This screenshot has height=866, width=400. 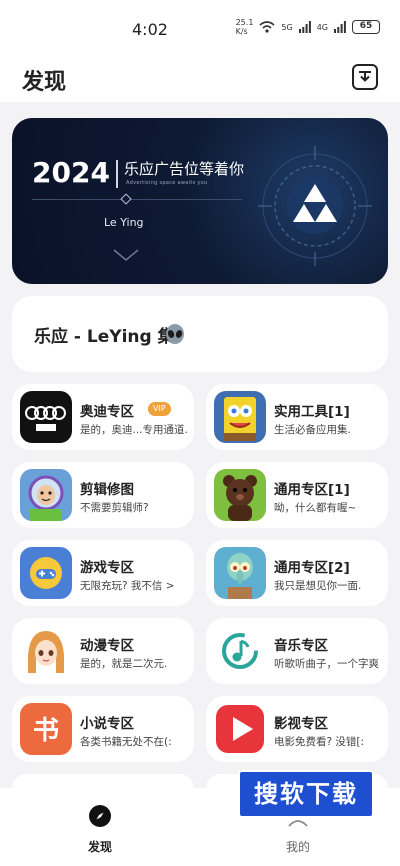 I want to click on squidward-icon, so click(x=240, y=573).